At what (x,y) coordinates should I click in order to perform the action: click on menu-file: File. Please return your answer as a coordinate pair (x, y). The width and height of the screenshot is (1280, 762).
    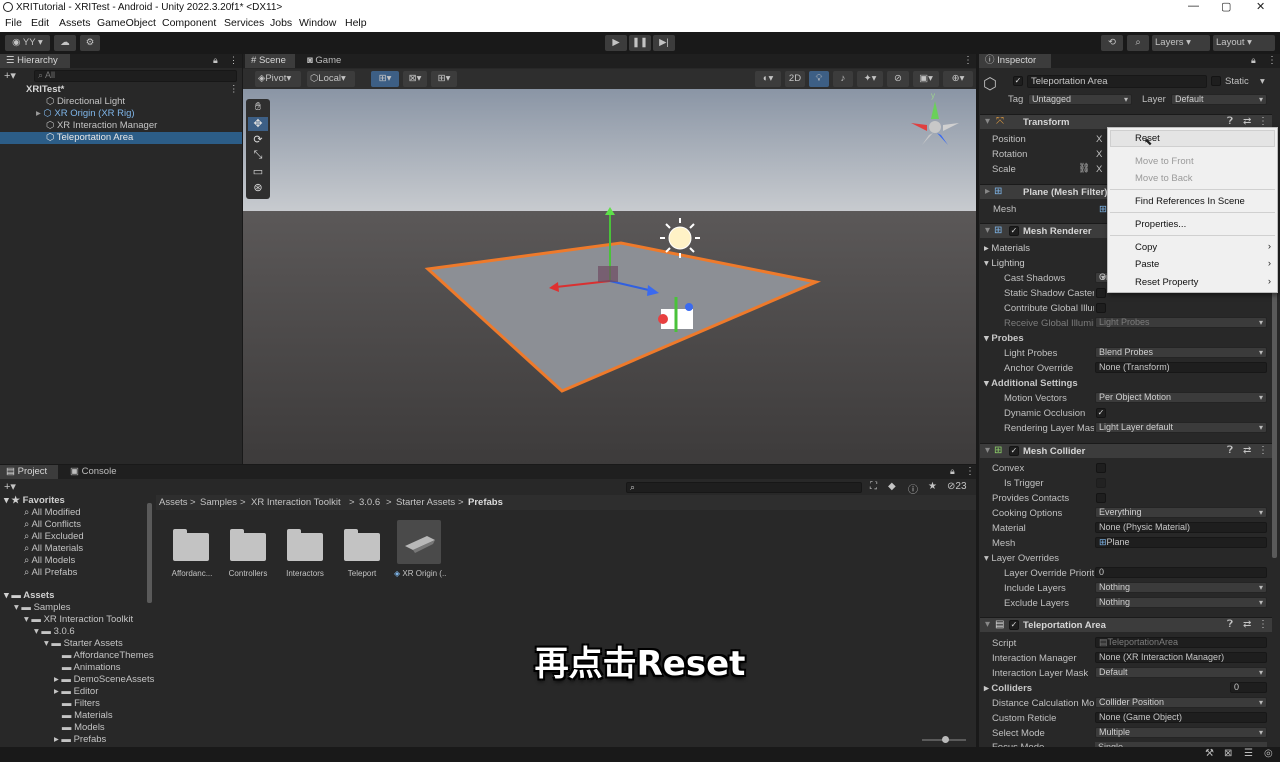
    Looking at the image, I should click on (13, 23).